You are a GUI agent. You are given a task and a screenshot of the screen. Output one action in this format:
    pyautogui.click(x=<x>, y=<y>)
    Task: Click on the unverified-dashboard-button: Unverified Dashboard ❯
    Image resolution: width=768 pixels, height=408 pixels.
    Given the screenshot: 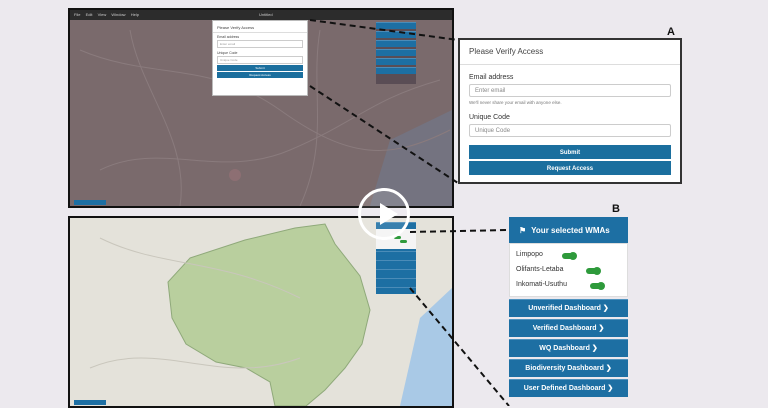 What is the action you would take?
    pyautogui.click(x=568, y=308)
    